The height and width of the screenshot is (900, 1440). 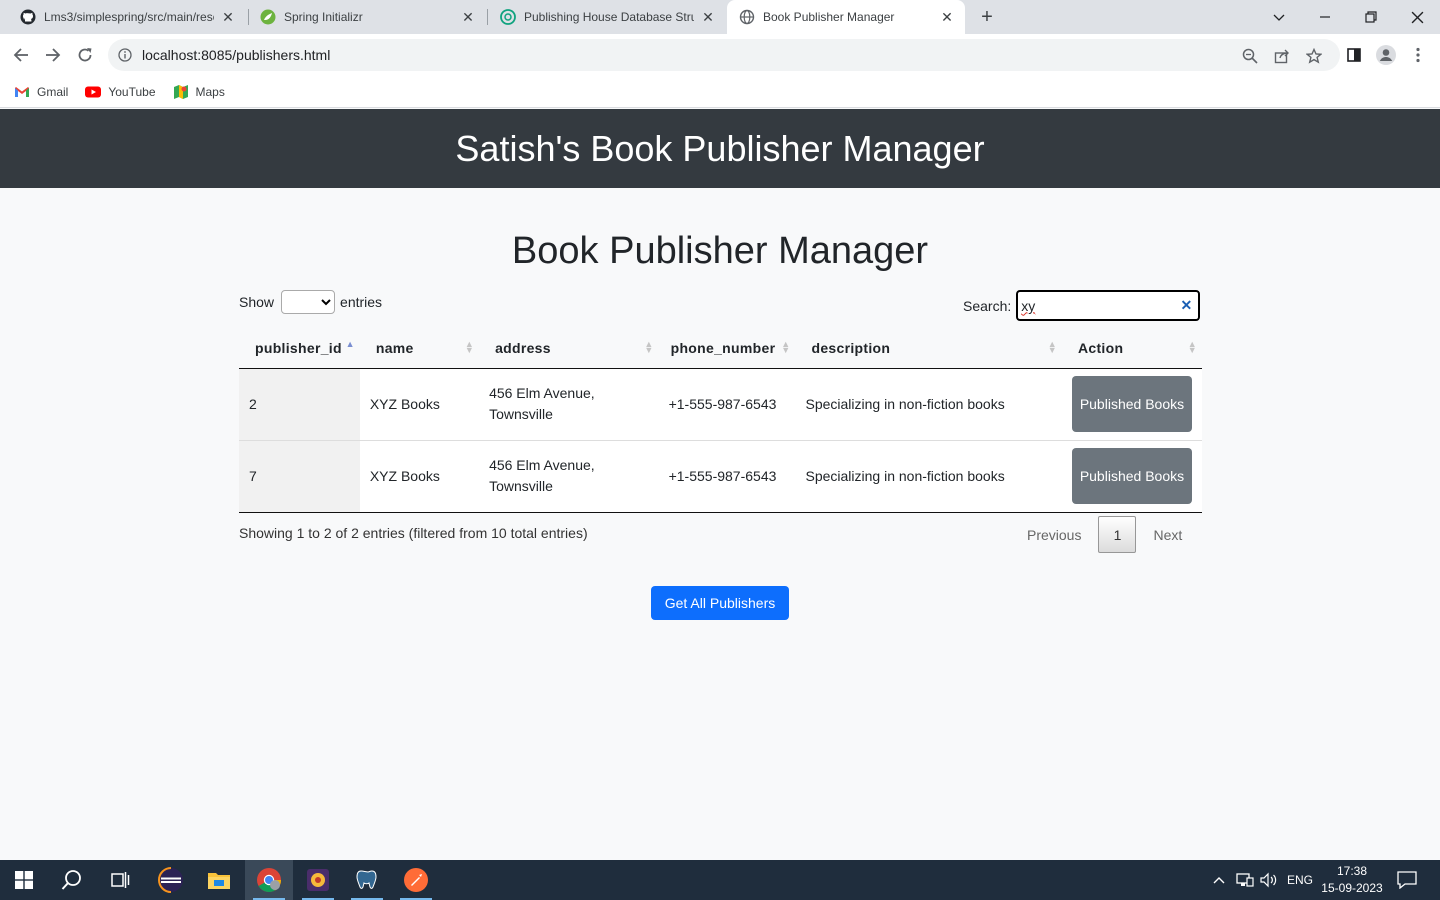 What do you see at coordinates (350, 344) in the screenshot?
I see `sort-ascending-icon: ▲` at bounding box center [350, 344].